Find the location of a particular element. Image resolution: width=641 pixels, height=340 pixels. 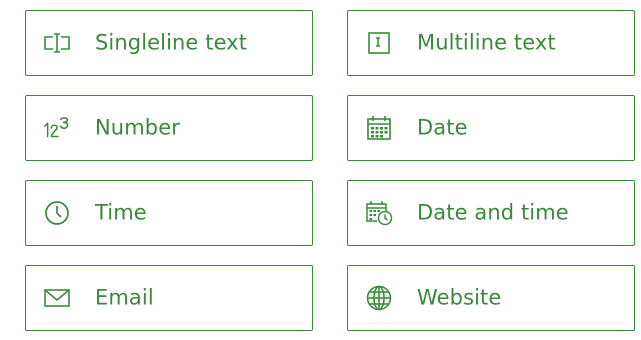

multiline-text-button: Multiline text is located at coordinates (491, 43).